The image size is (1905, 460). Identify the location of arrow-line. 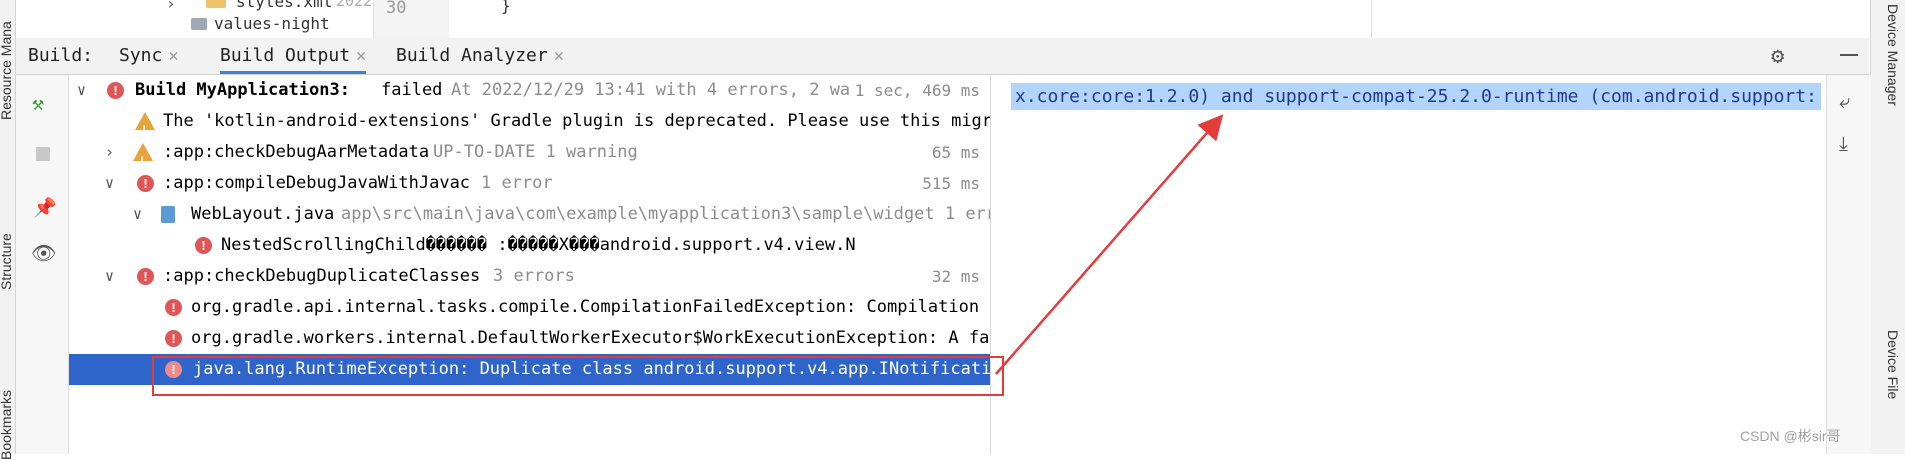
(1109, 244).